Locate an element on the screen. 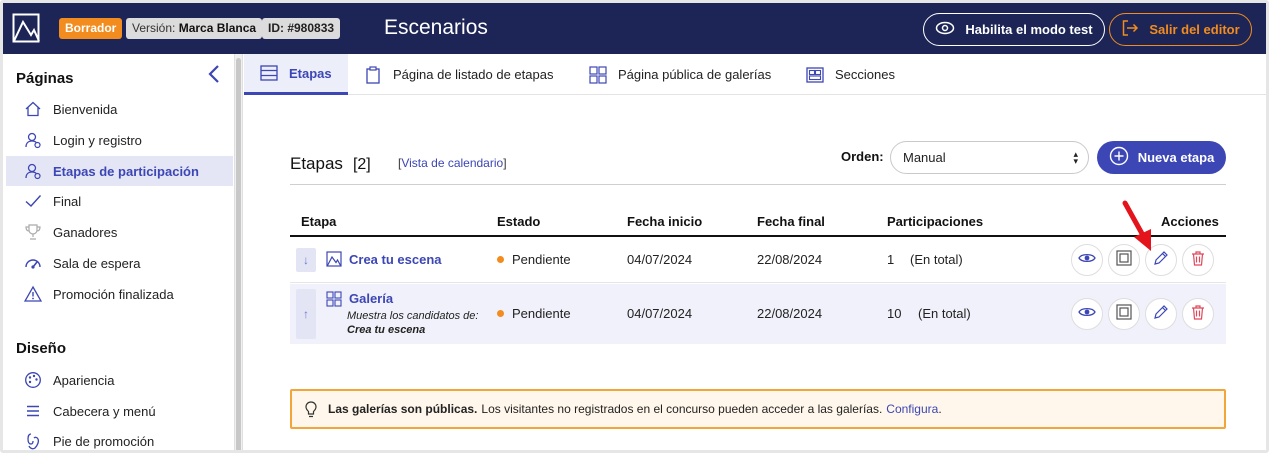  palette-icon is located at coordinates (33, 380).